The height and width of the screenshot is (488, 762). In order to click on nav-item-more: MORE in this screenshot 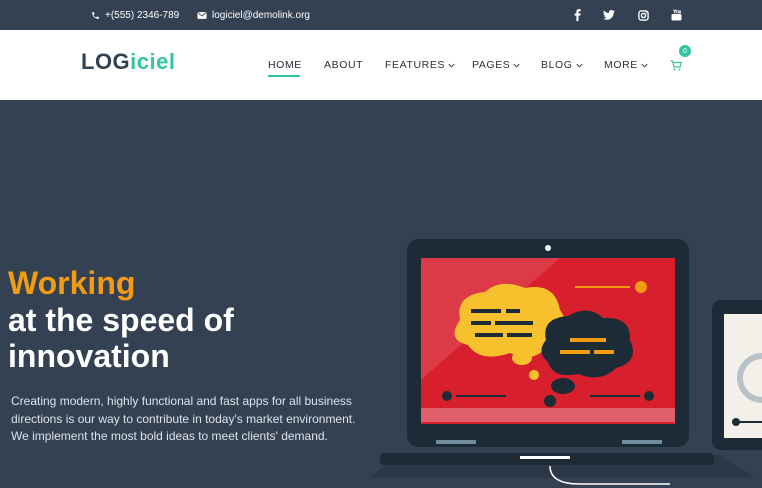, I will do `click(626, 65)`.